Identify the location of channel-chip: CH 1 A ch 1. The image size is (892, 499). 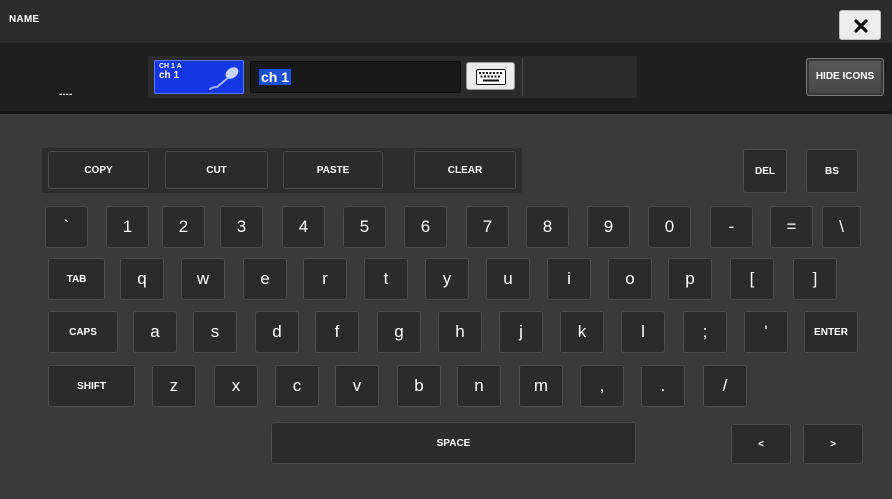
(199, 77).